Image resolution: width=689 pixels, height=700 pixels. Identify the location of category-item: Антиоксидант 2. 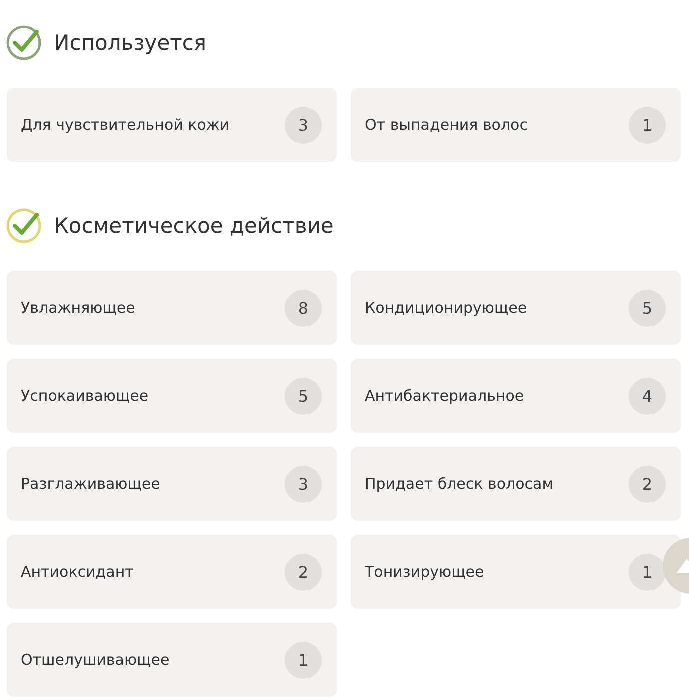
(172, 572).